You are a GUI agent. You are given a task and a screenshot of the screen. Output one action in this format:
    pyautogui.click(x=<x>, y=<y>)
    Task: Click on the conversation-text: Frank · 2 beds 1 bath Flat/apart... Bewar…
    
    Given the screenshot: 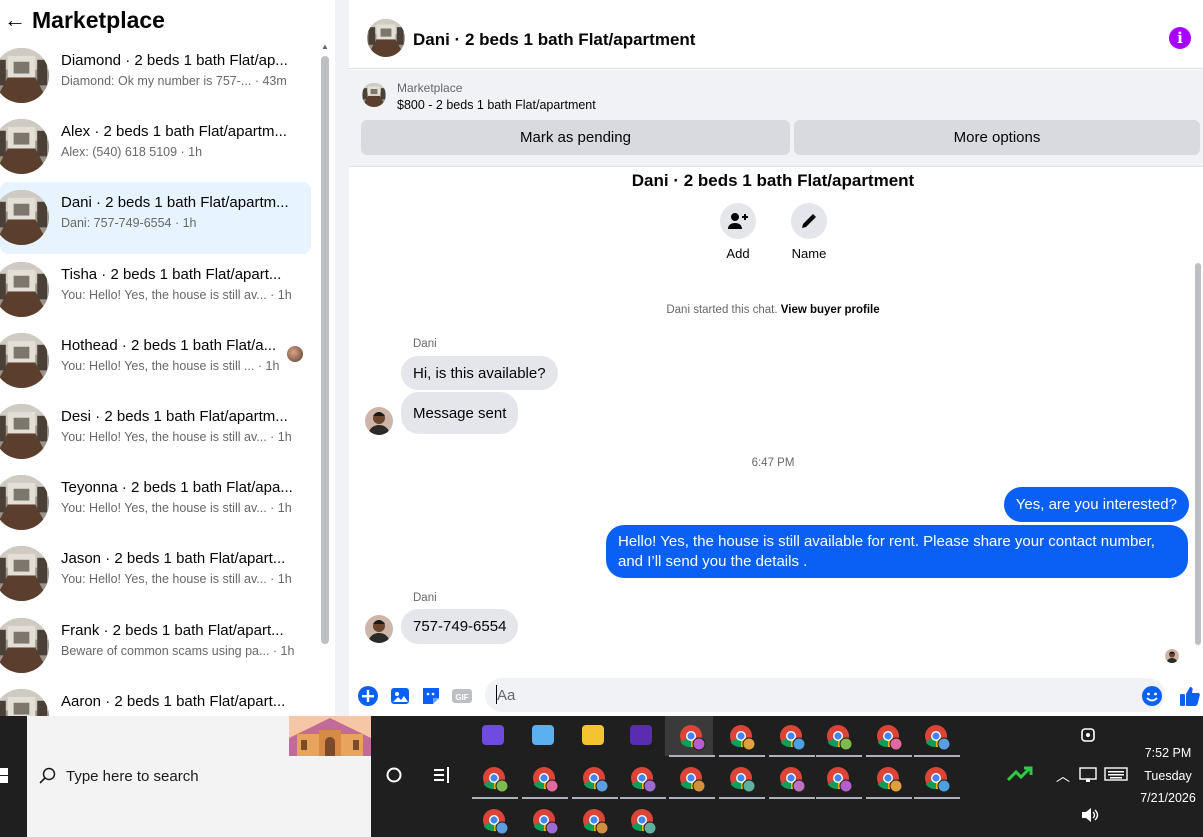 What is the action you would take?
    pyautogui.click(x=178, y=640)
    